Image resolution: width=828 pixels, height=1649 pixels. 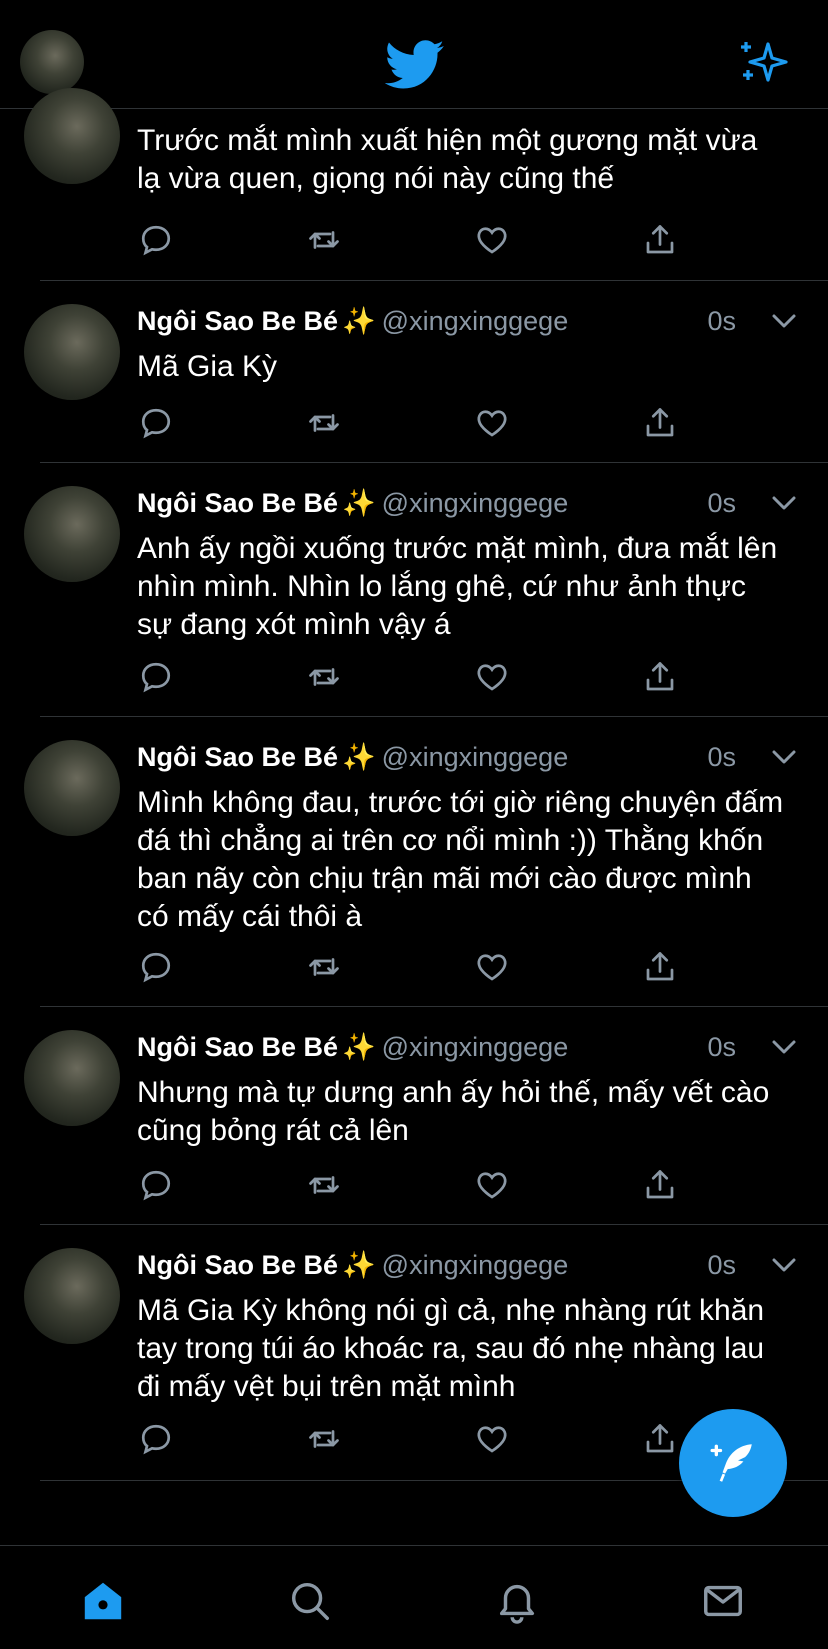 What do you see at coordinates (207, 366) in the screenshot?
I see `tweet-text: Mã Gia Kỳ` at bounding box center [207, 366].